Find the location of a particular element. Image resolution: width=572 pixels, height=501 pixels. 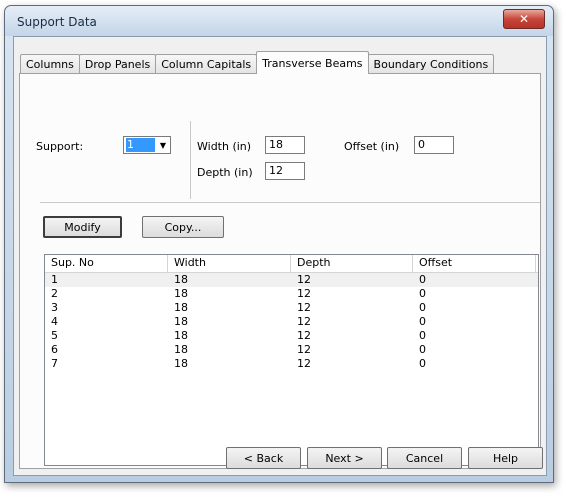

tab-column-capitals: Column Capitals is located at coordinates (206, 64).